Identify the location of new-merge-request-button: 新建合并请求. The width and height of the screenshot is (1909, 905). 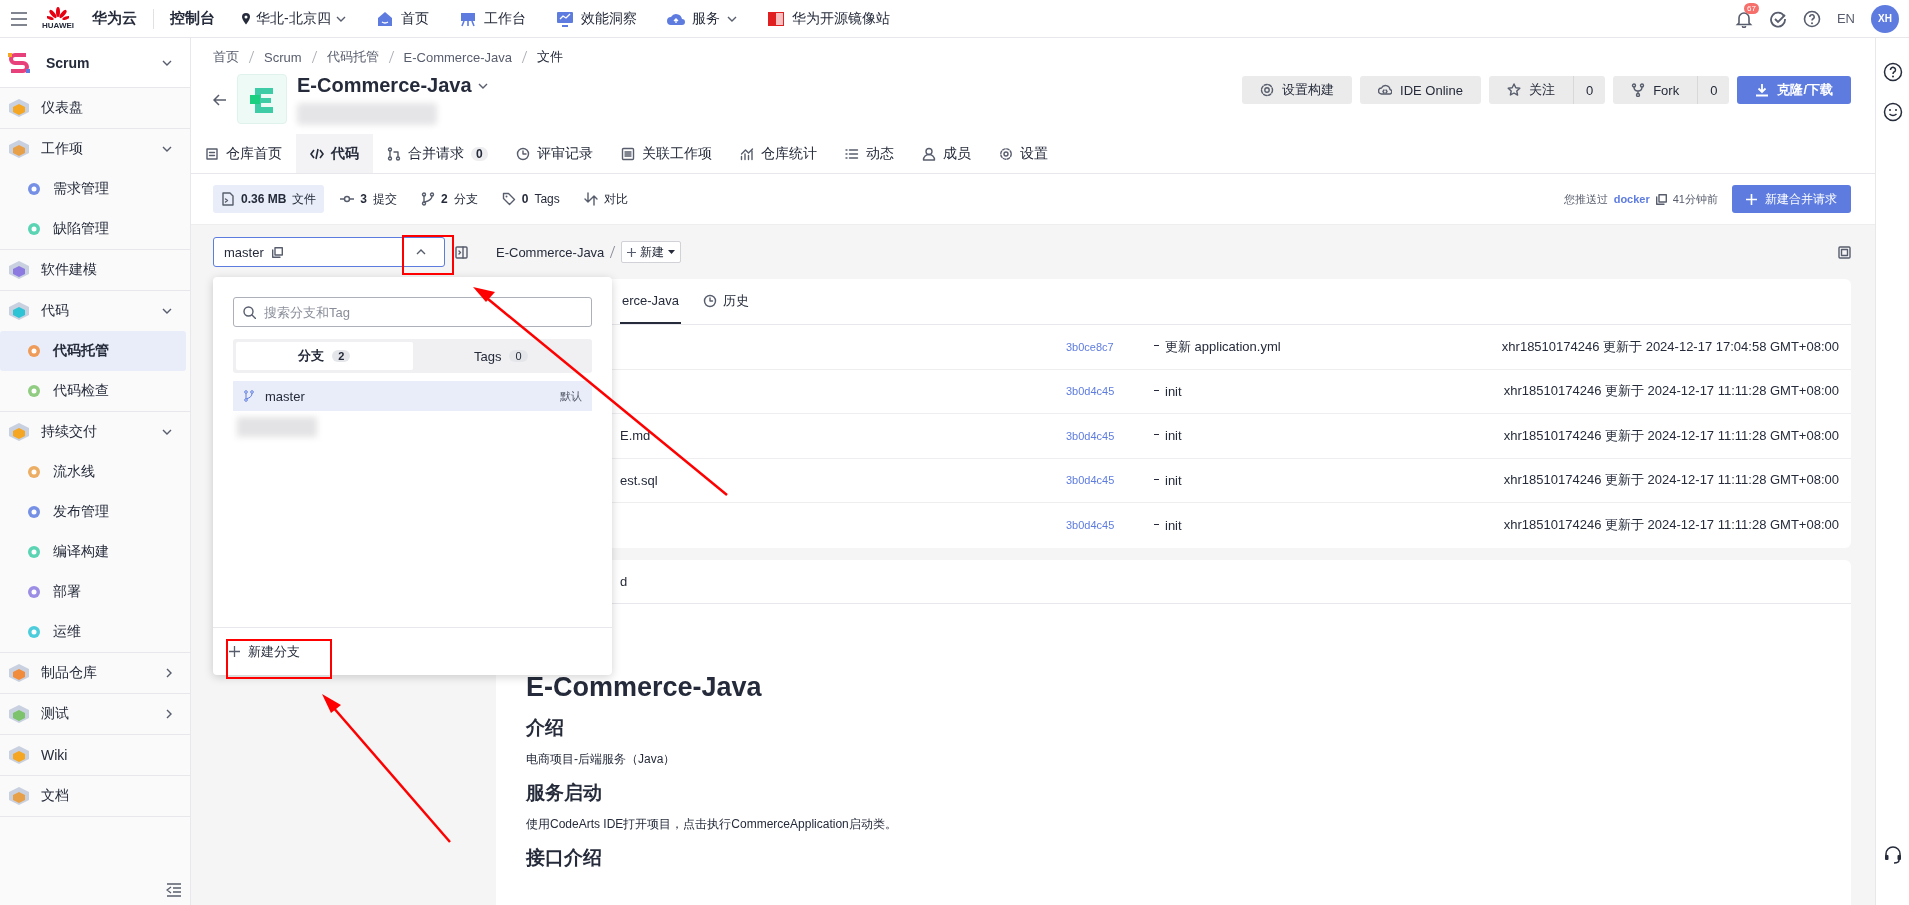
(1791, 199).